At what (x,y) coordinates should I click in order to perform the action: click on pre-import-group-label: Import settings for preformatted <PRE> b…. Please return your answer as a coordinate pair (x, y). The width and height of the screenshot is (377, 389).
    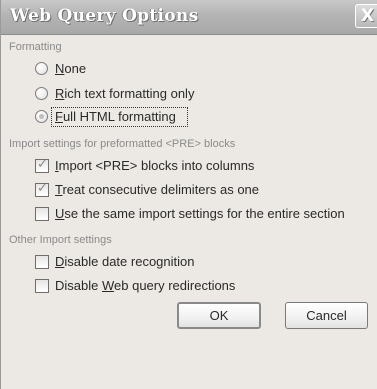
    Looking at the image, I should click on (122, 144).